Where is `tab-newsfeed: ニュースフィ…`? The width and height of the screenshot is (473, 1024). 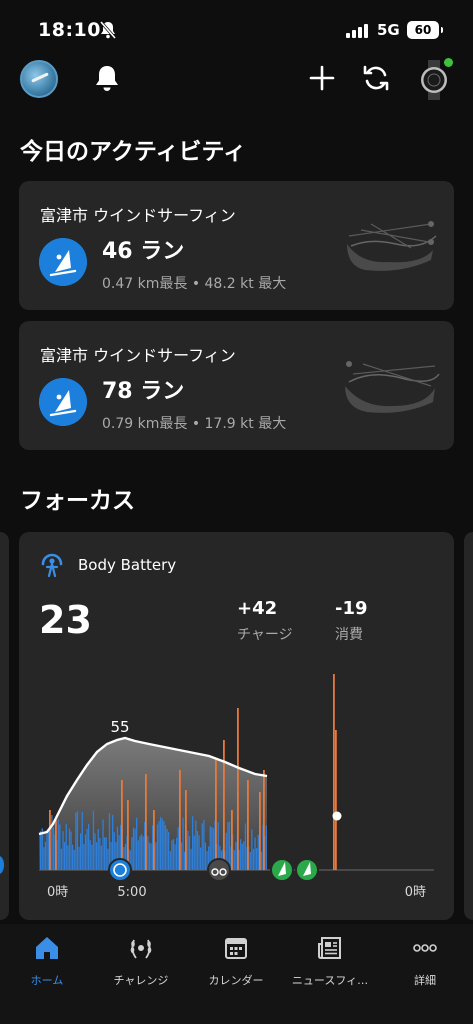 tab-newsfeed: ニュースフィ… is located at coordinates (330, 960).